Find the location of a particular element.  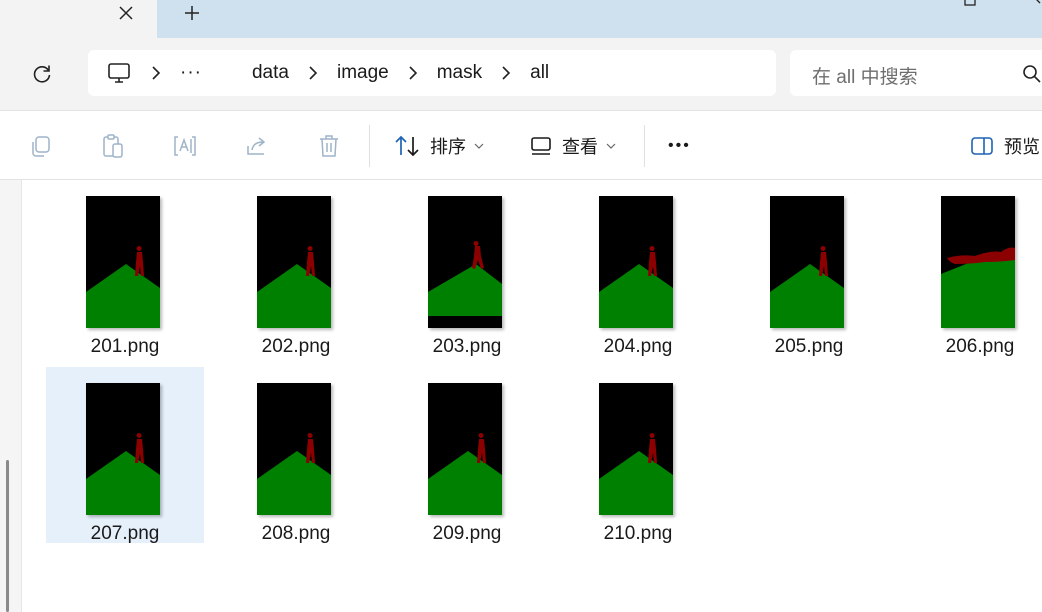

paste-icon is located at coordinates (113, 146).